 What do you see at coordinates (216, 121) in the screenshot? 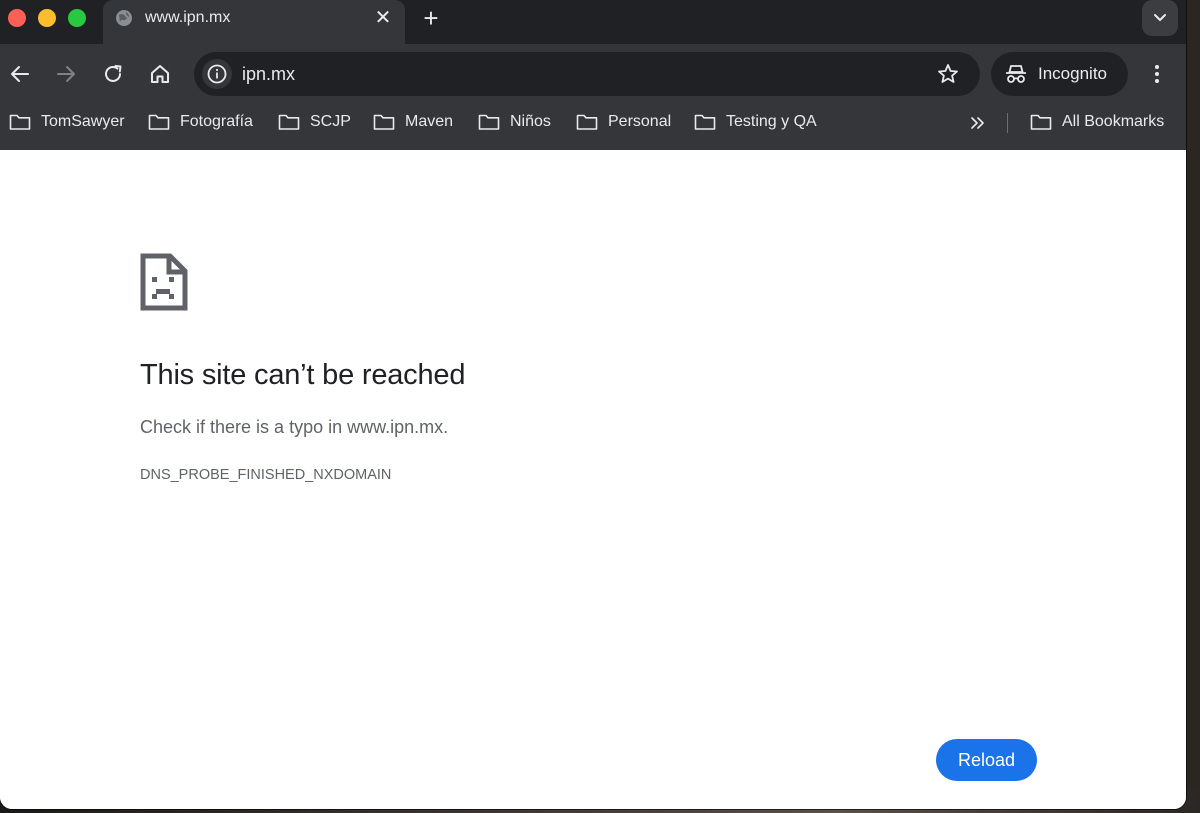
I see `bookmark-label: Fotografía` at bounding box center [216, 121].